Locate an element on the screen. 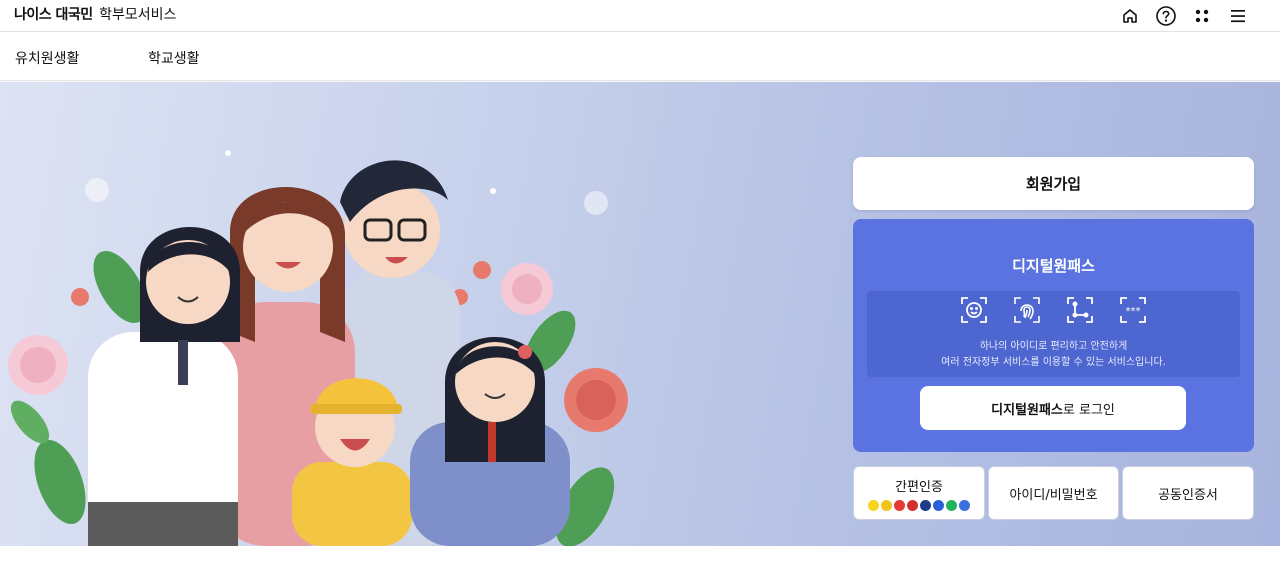  pass-logo-icon is located at coordinates (886, 505).